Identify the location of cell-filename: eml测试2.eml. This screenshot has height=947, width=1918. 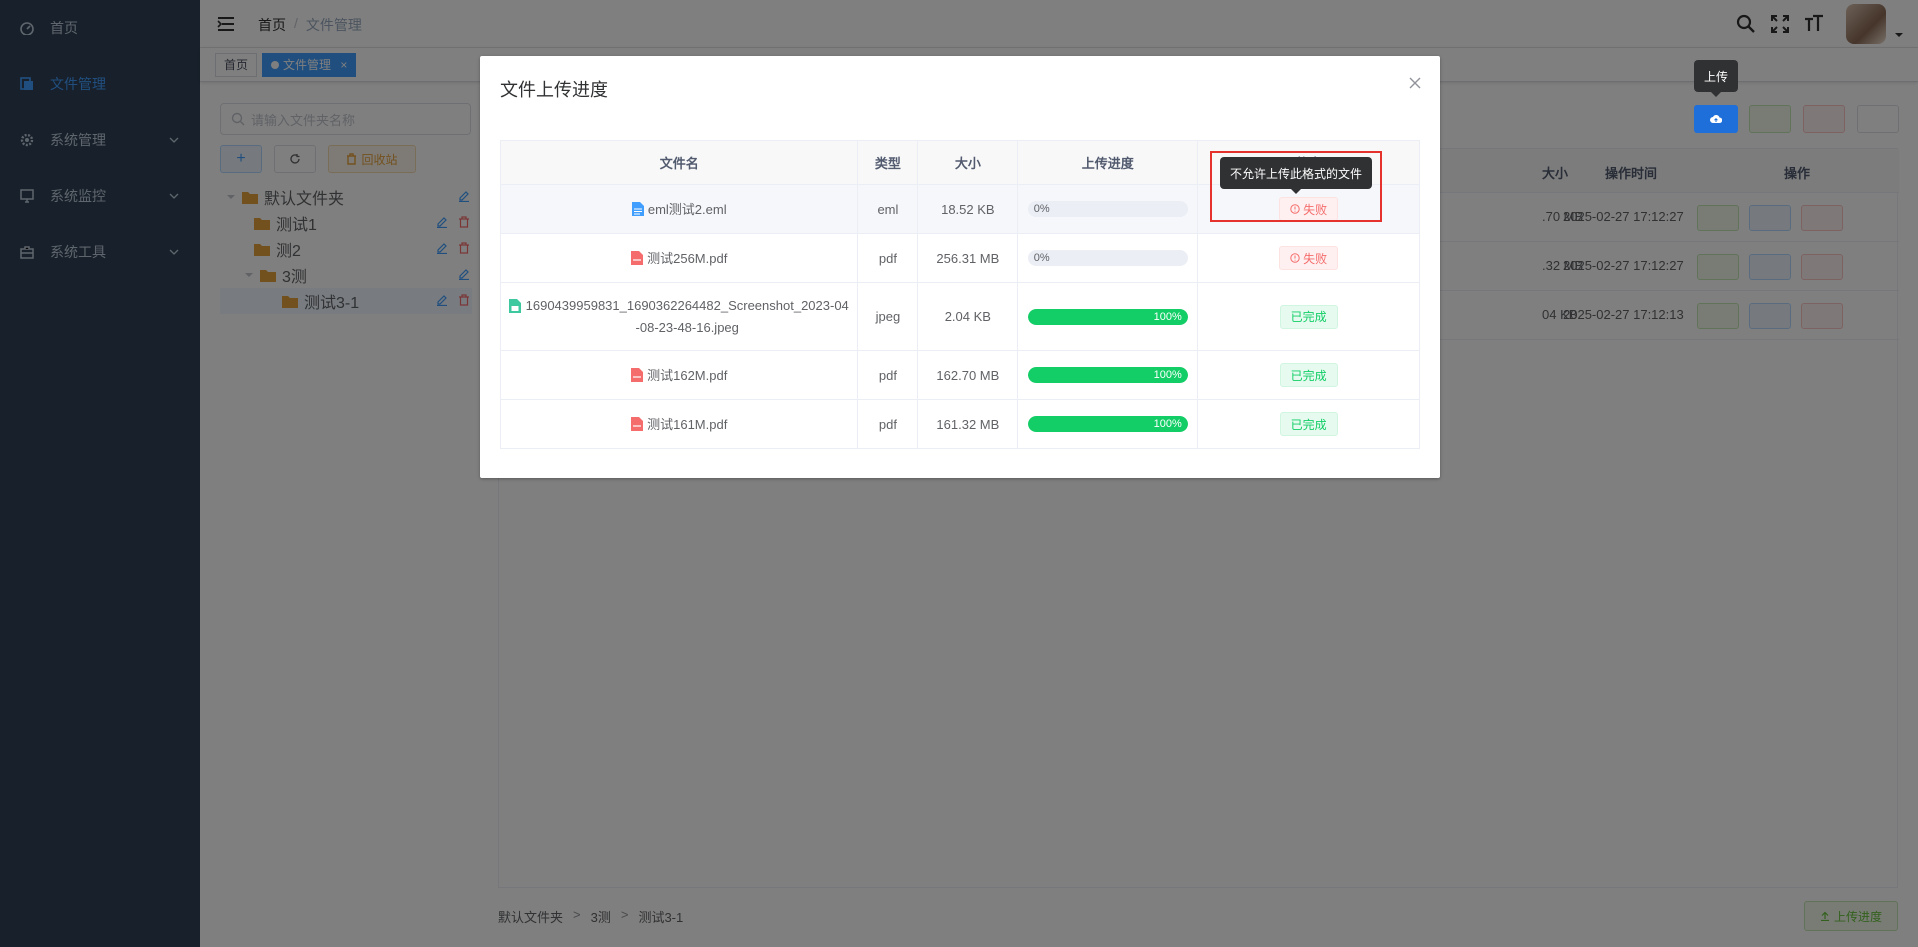
(679, 209).